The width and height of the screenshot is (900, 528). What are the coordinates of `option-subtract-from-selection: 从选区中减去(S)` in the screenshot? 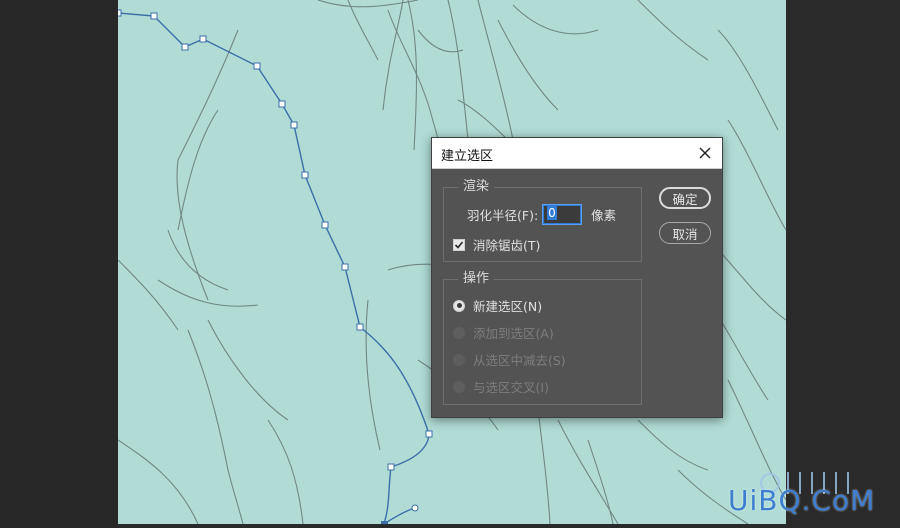 It's located at (509, 359).